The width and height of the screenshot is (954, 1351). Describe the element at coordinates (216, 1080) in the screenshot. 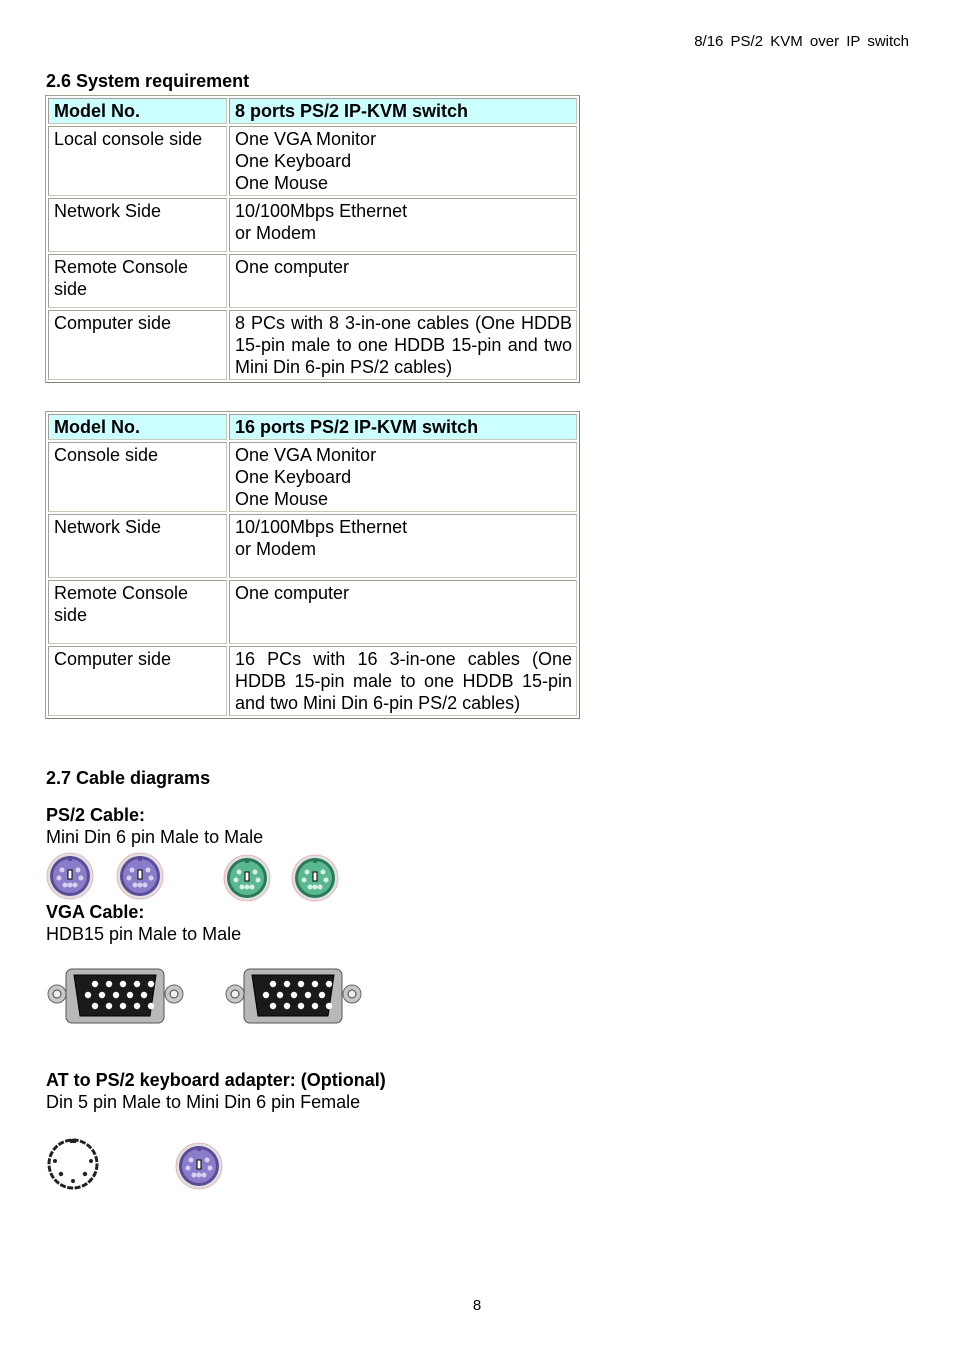

I see `at-adapter-title: AT to PS/2 keyboard adapter: (Optional)` at that location.